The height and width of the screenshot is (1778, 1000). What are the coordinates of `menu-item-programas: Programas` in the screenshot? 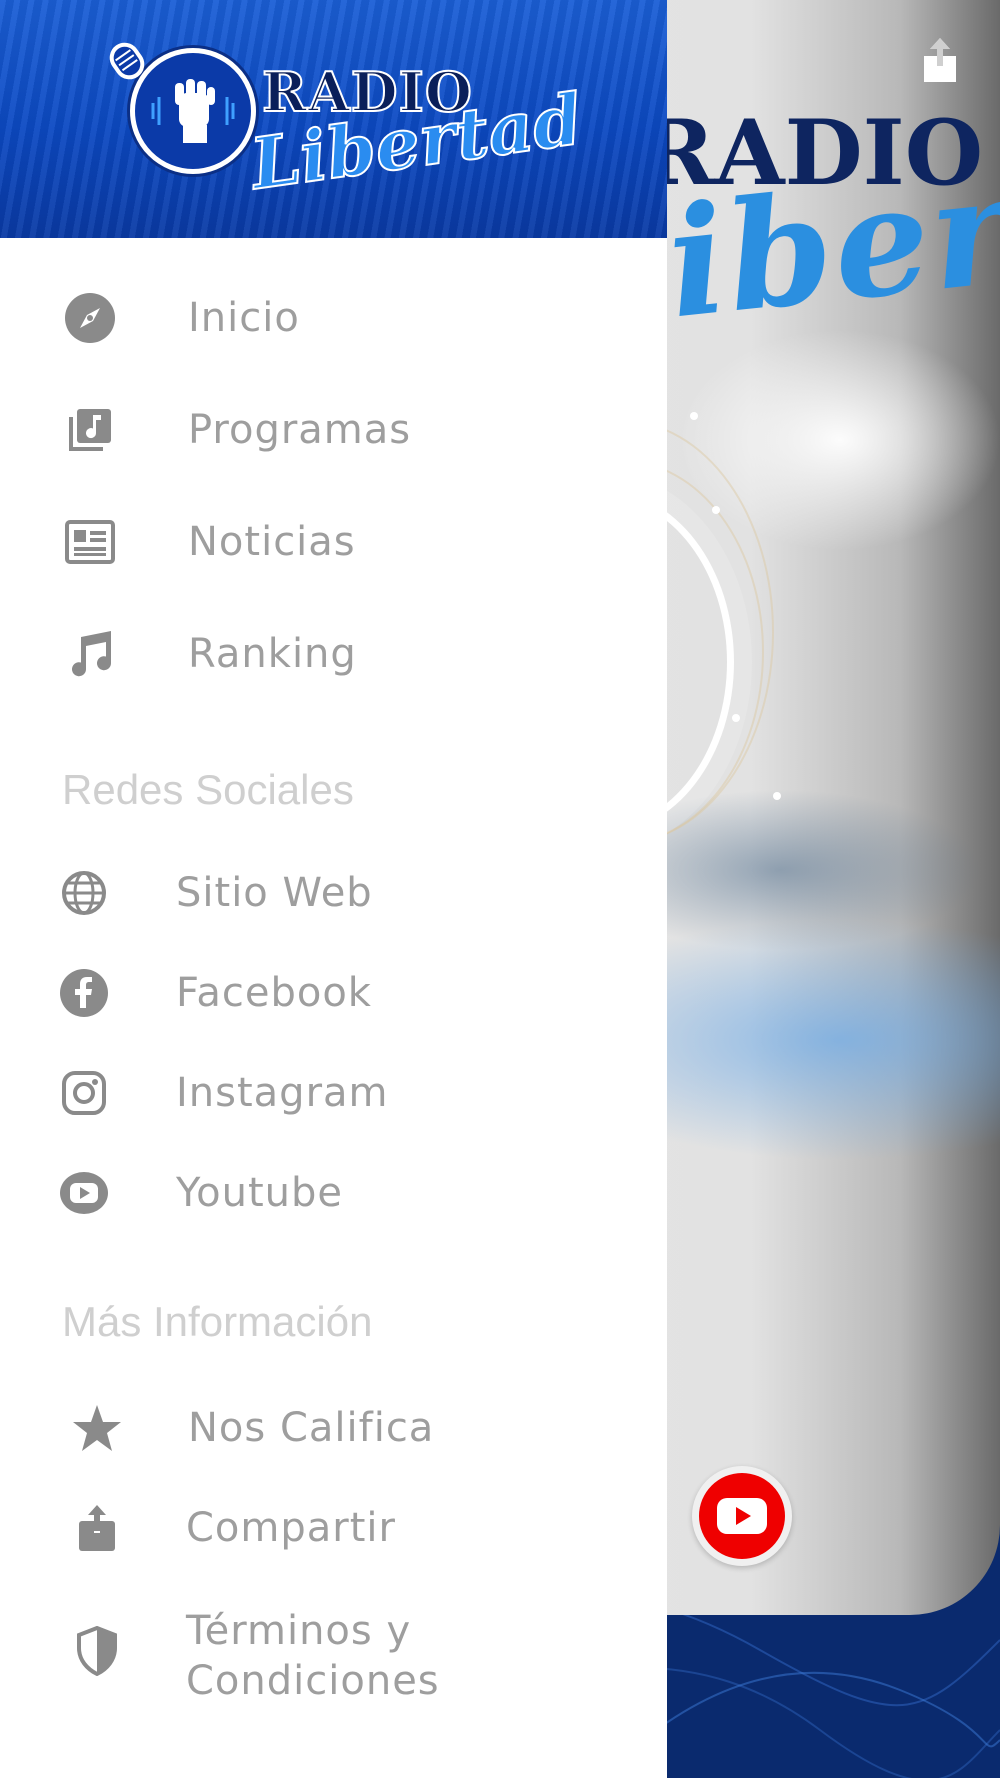 It's located at (333, 430).